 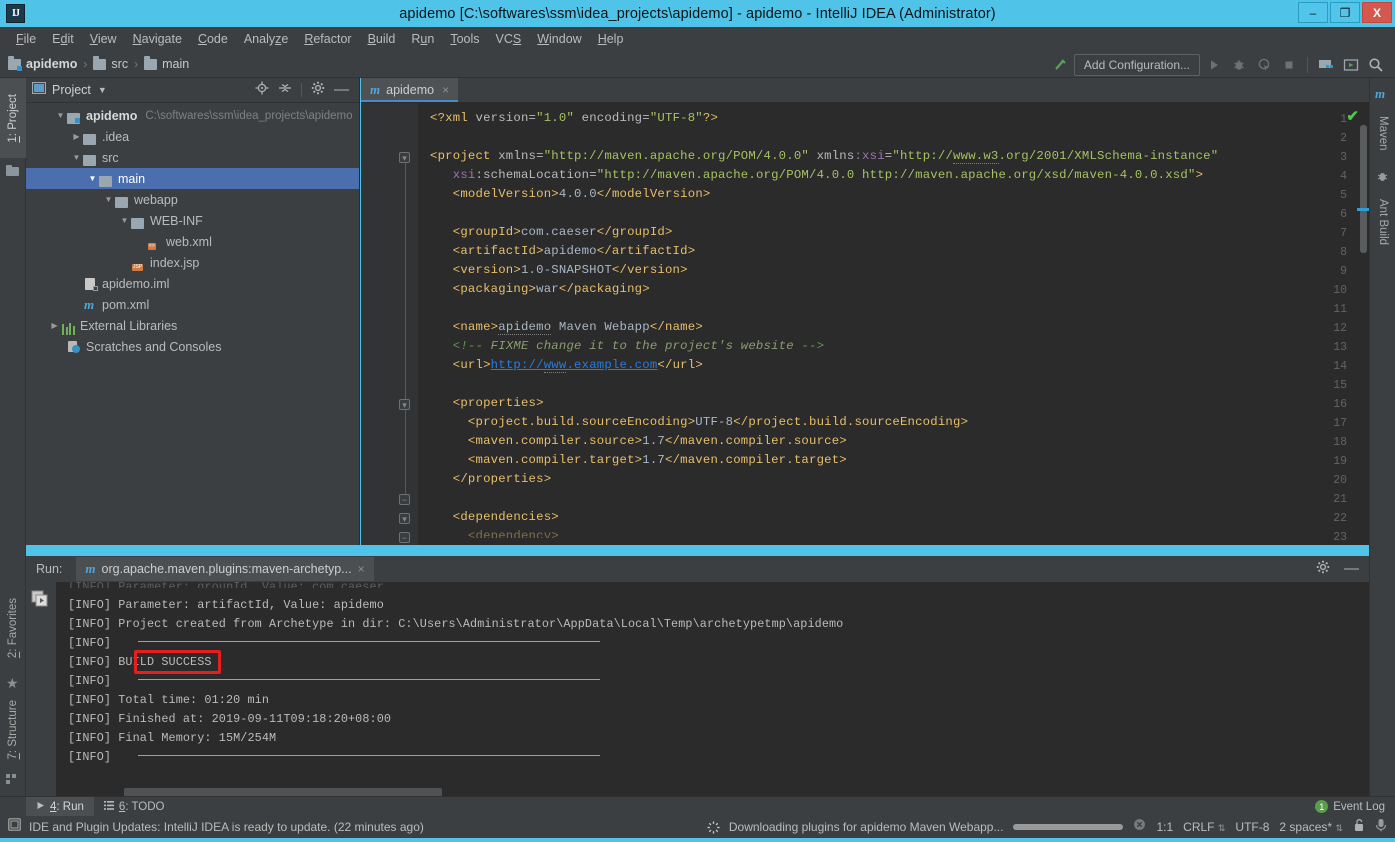 I want to click on tree-item-index-jsp: JSP index.jsp, so click(x=192, y=262).